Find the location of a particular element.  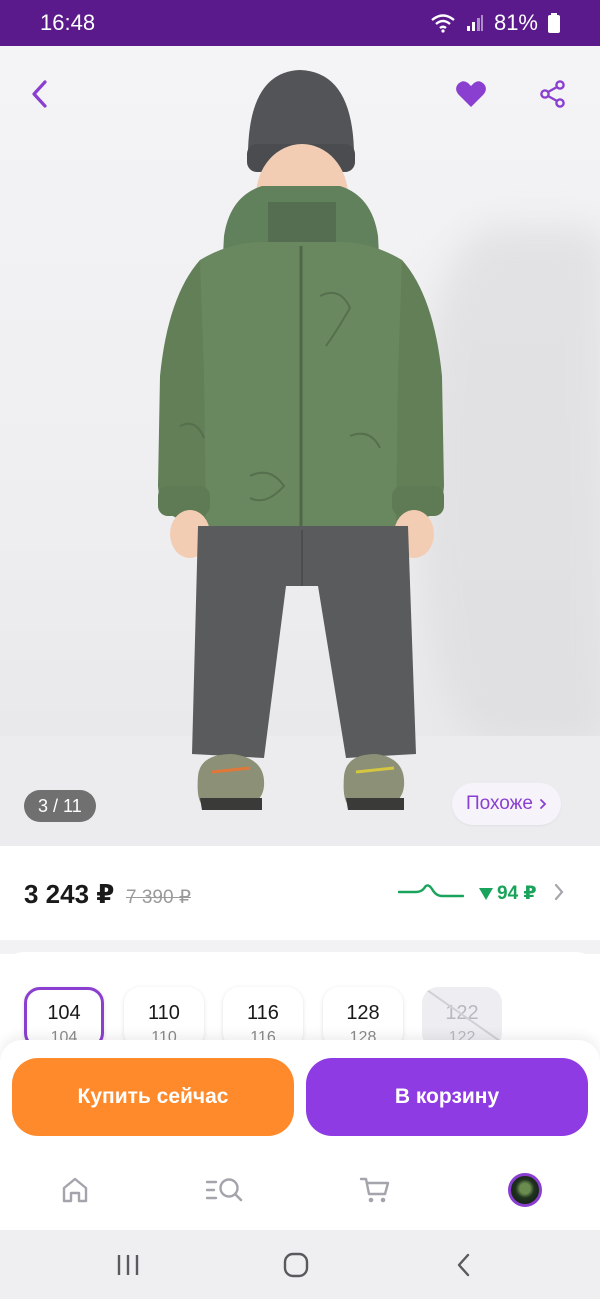

recent-apps-button is located at coordinates (128, 1265).